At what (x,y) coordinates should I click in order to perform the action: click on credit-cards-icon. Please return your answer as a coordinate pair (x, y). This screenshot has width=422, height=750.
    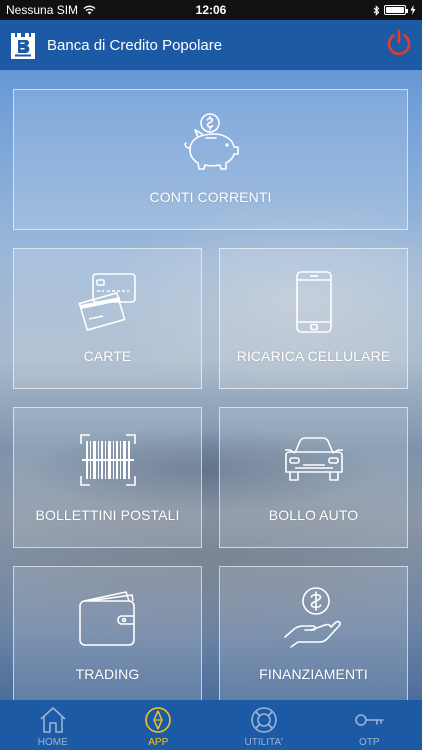
    Looking at the image, I should click on (107, 302).